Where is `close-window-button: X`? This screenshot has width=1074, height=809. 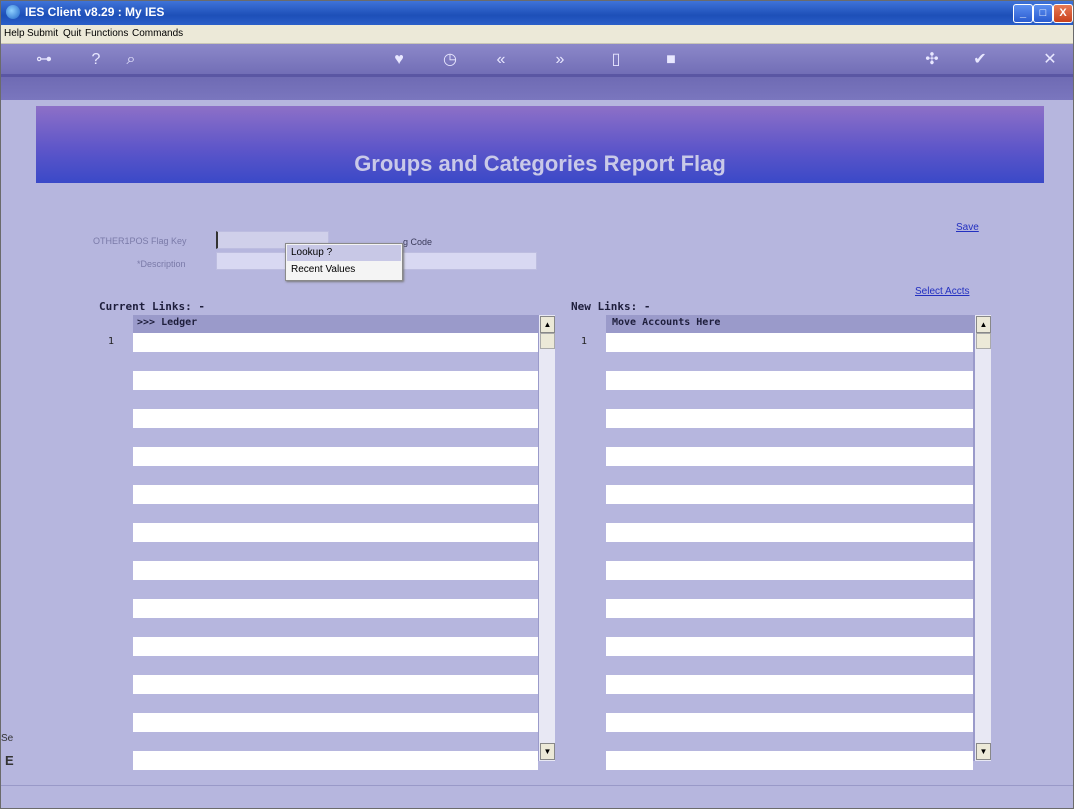
close-window-button: X is located at coordinates (1063, 13).